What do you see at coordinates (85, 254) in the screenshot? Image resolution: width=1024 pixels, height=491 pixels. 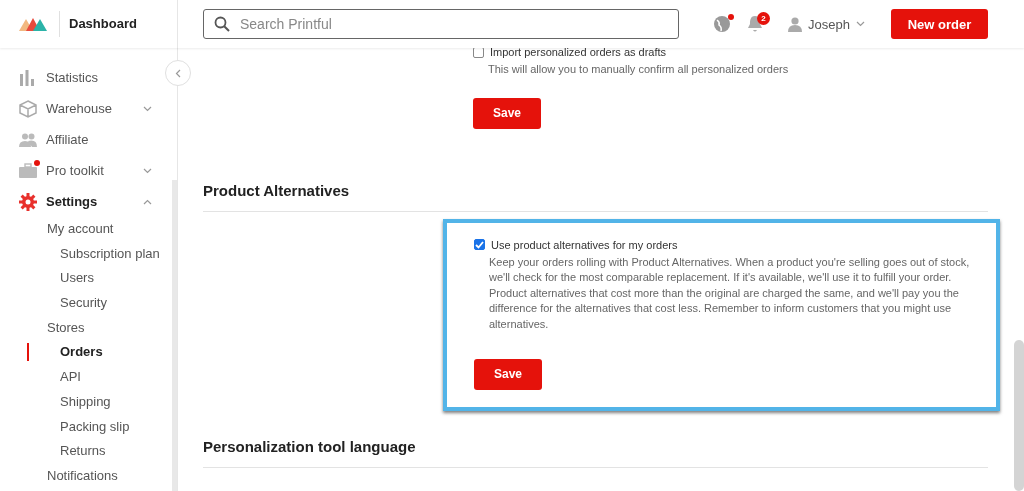 I see `sidebar-subitem: Subscription plan` at bounding box center [85, 254].